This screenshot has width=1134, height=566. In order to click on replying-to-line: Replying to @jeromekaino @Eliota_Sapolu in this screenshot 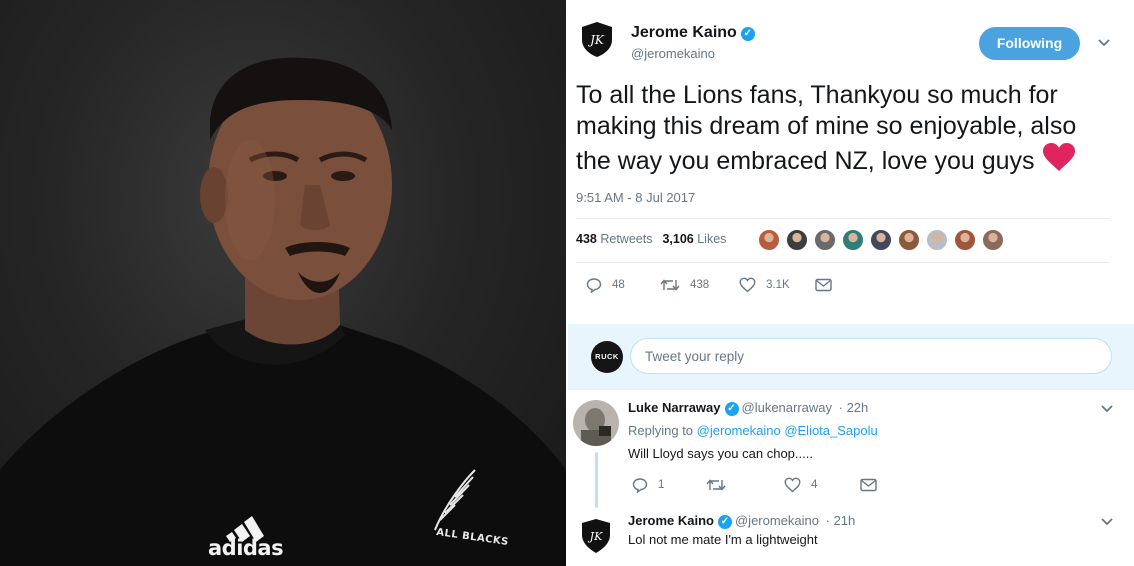, I will do `click(753, 430)`.